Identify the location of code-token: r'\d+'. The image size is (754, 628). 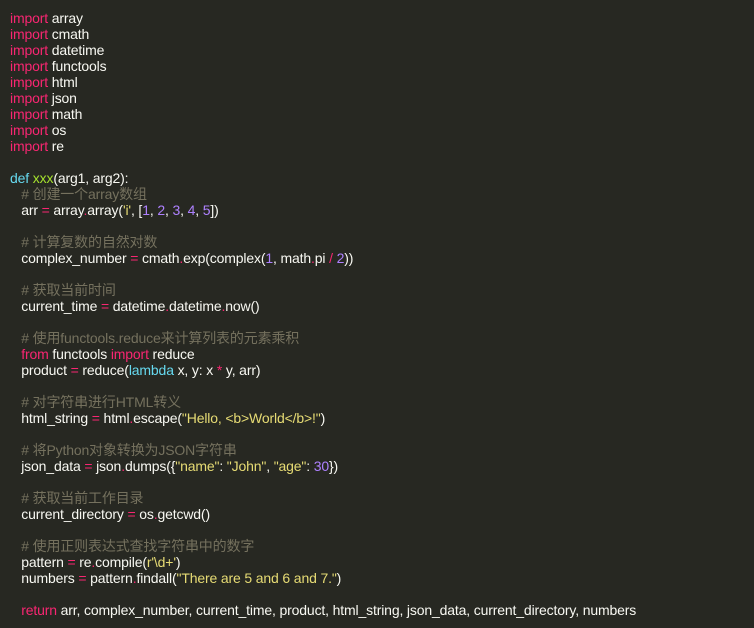
(161, 562).